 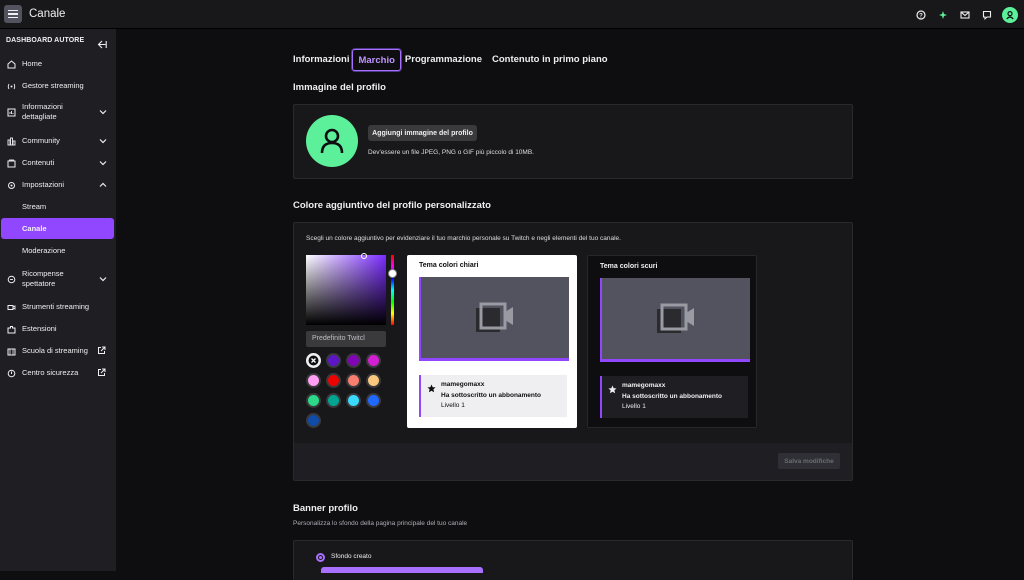 What do you see at coordinates (11, 163) in the screenshot?
I see `content-icon` at bounding box center [11, 163].